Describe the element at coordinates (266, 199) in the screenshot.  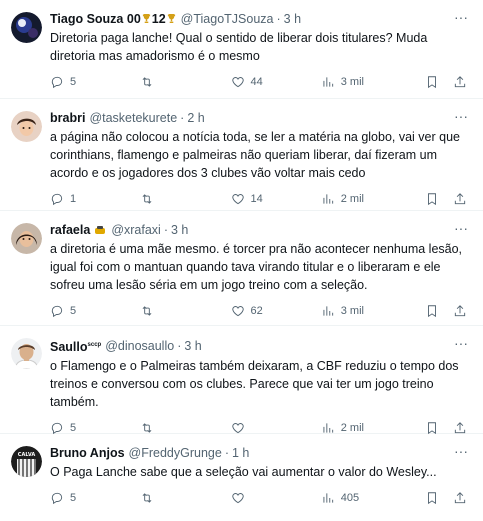
I see `like-button: 14` at that location.